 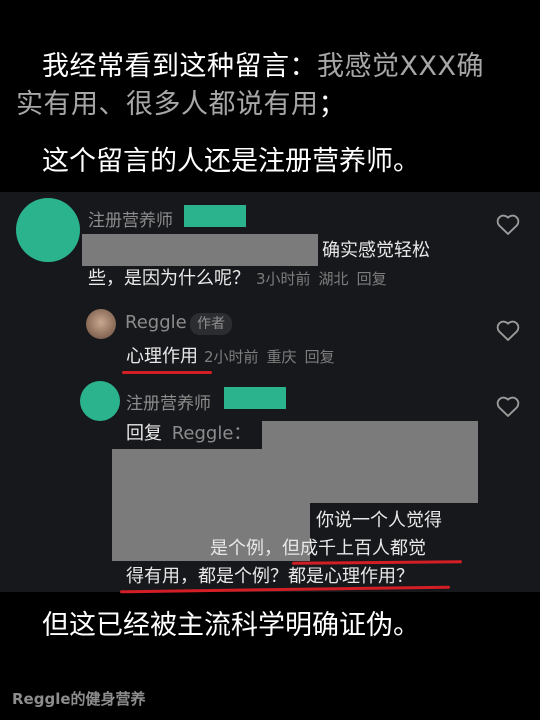 What do you see at coordinates (263, 66) in the screenshot?
I see `top-caption-line1: 我经常看到这种留言：我感觉XXX确` at bounding box center [263, 66].